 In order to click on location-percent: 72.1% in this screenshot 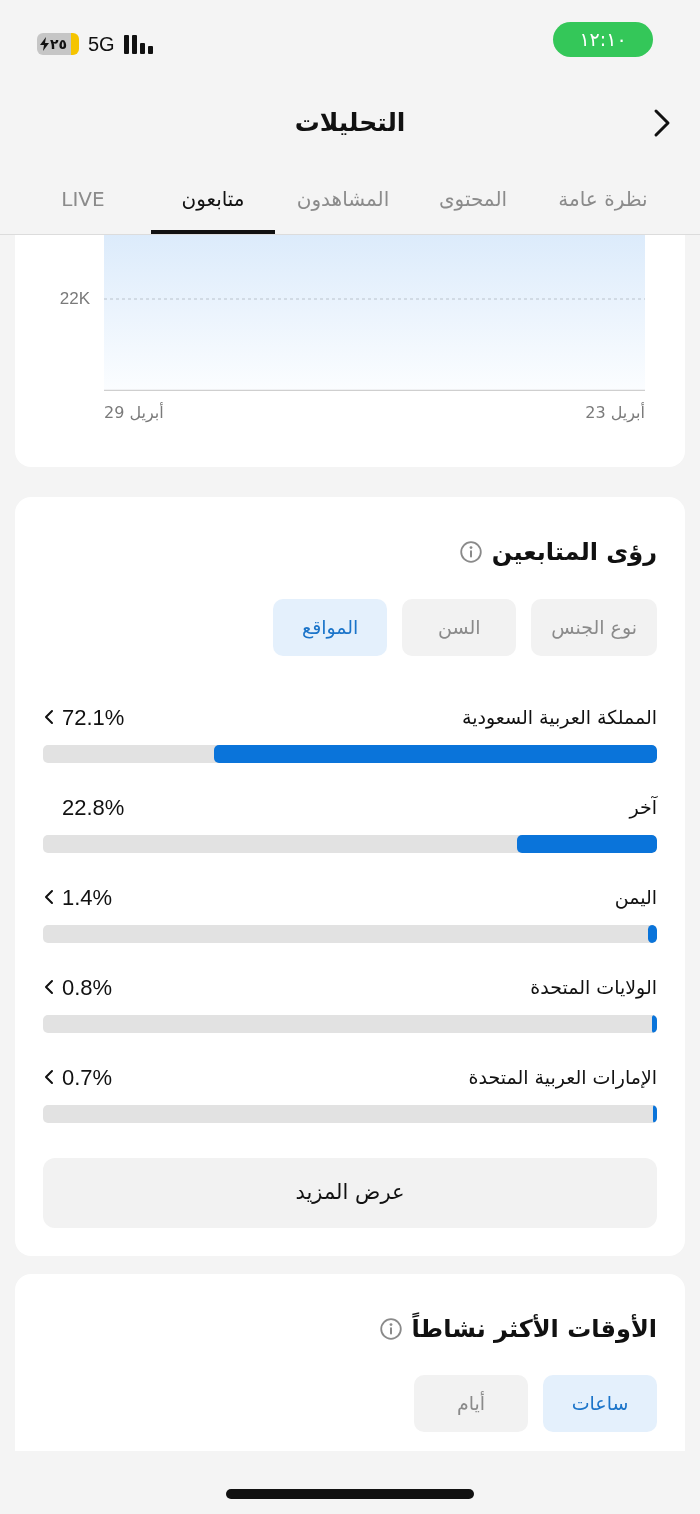, I will do `click(93, 717)`.